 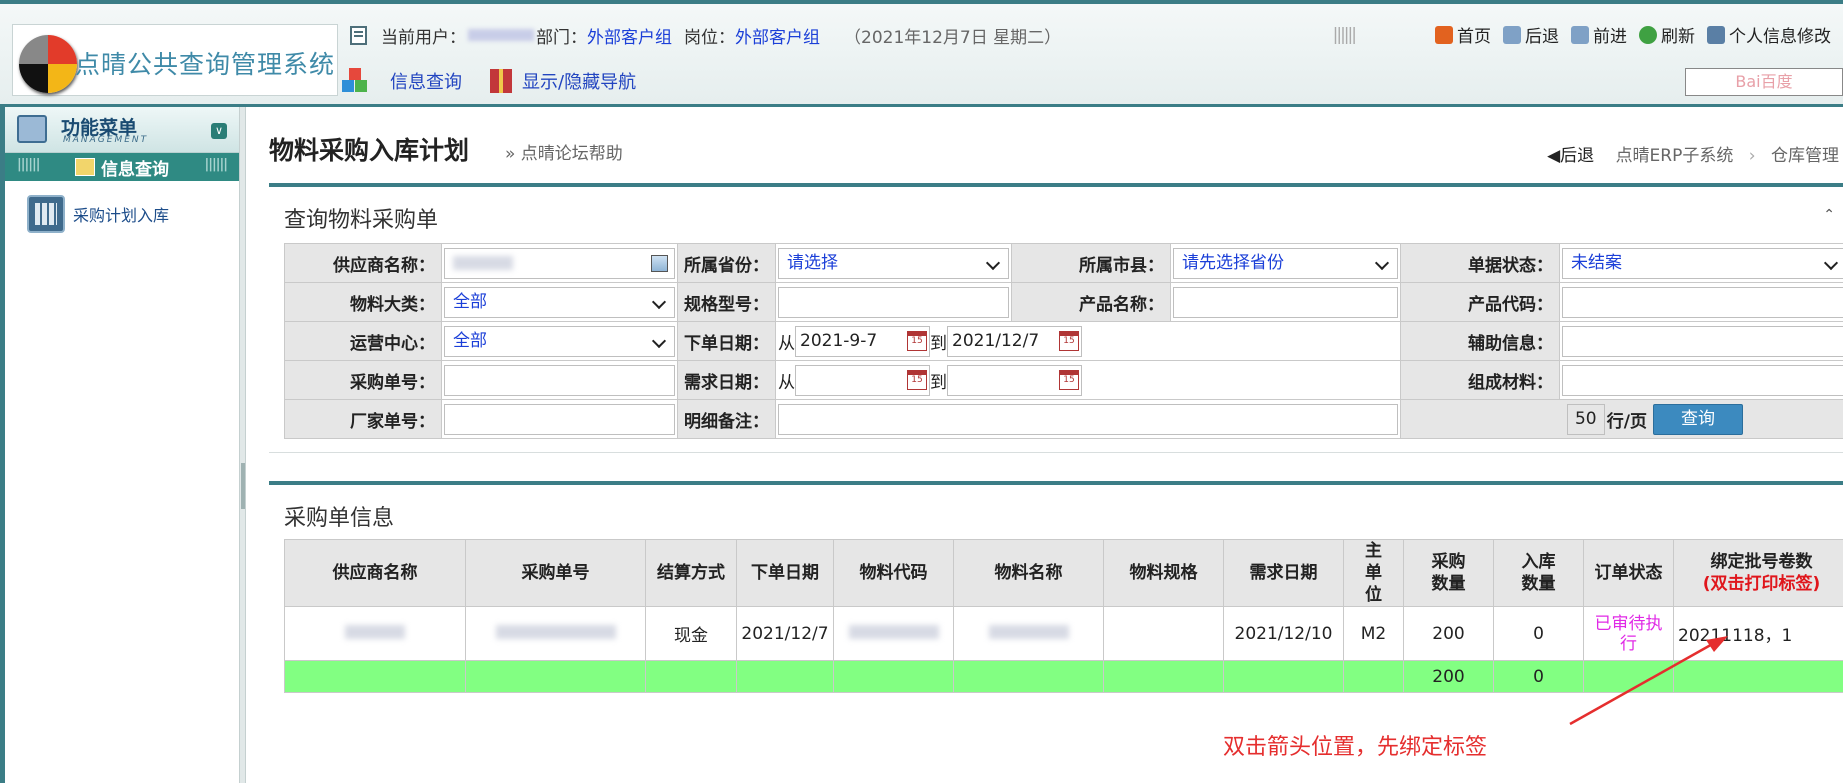 I want to click on sidebar-section-info-query: |||||| 信息查询 ||||||, so click(x=122, y=167).